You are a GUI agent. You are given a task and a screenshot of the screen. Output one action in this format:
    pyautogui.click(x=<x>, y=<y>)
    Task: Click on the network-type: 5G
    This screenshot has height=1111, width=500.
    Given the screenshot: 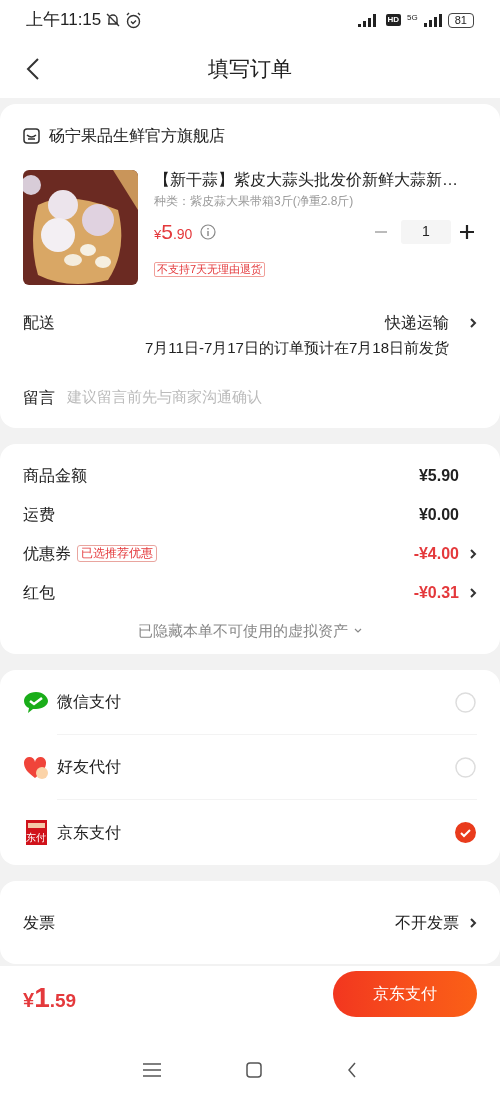 What is the action you would take?
    pyautogui.click(x=412, y=17)
    